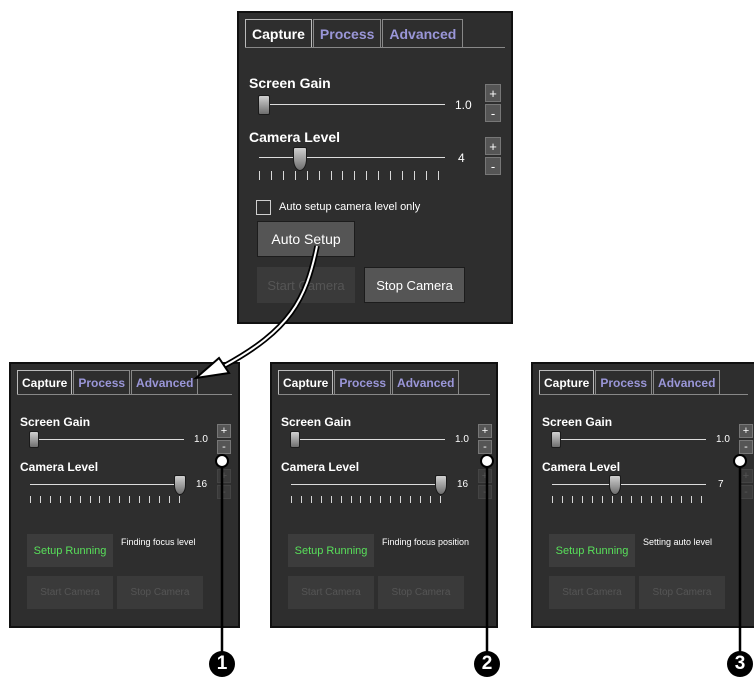 This screenshot has width=754, height=679. I want to click on callout-3-marker: 3, so click(740, 664).